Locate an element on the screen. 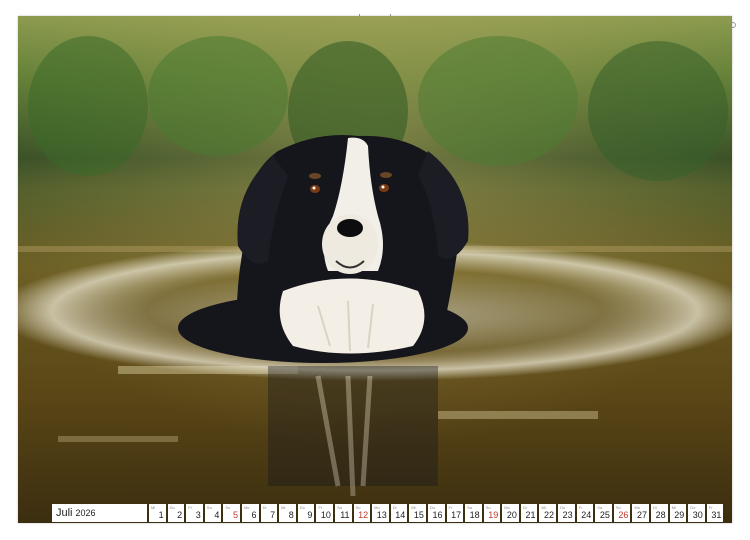  day-cell: Mo 20 is located at coordinates (510, 513).